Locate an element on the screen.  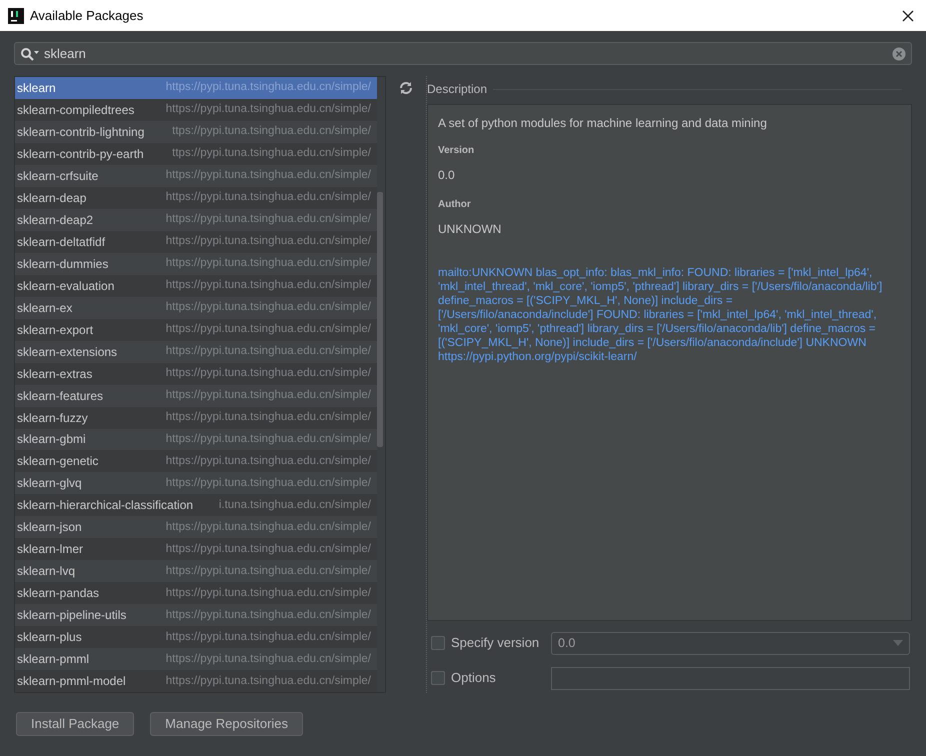
package-row: sklearn-compiledtrees https://pypi.tuna.tsinghua.edu.cn/simple/ is located at coordinates (196, 109).